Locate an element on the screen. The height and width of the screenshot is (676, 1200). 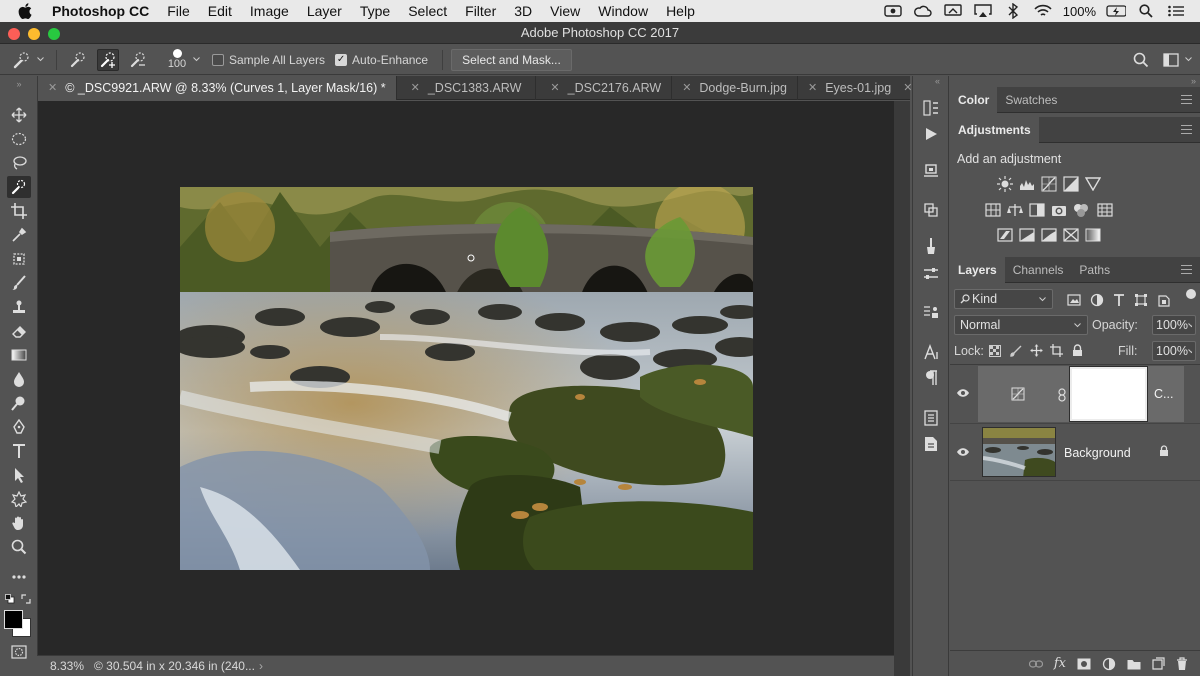
vertical-scrollbar is located at coordinates (902, 388).